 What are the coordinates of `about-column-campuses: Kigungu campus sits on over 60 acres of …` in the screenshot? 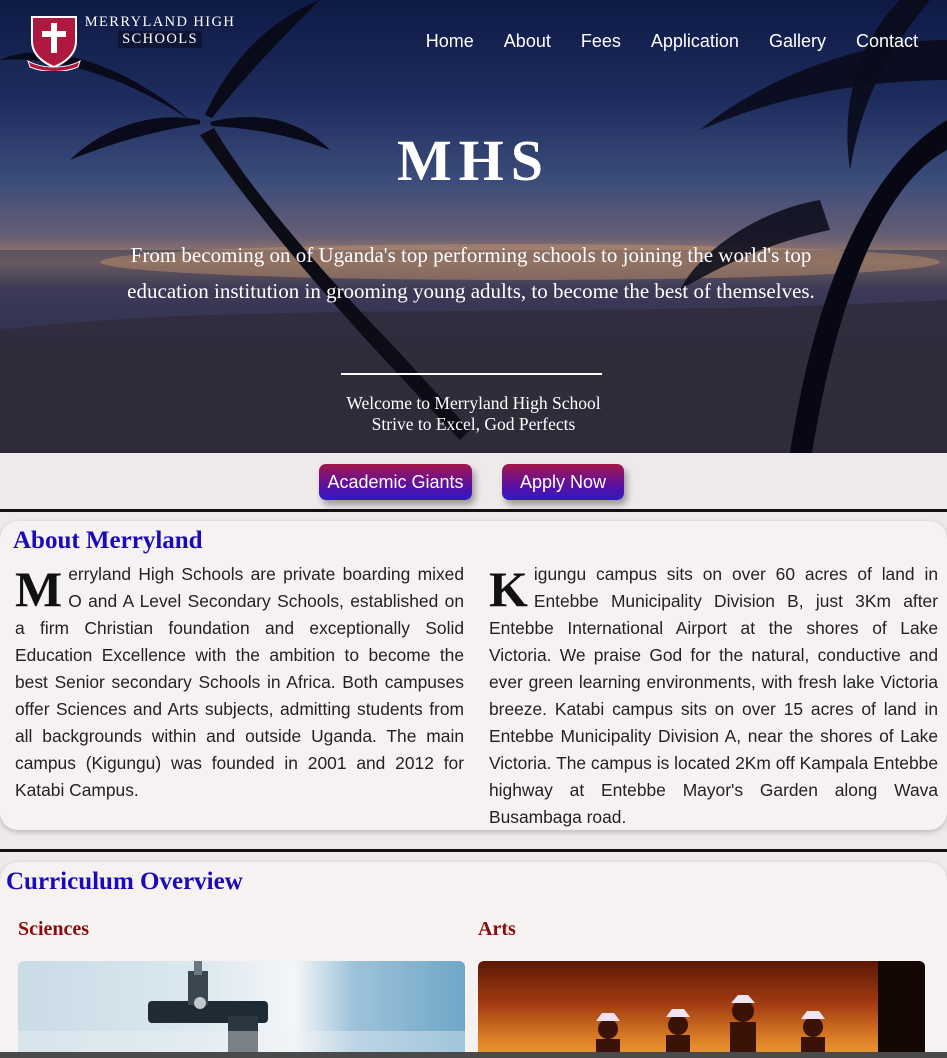 It's located at (713, 696).